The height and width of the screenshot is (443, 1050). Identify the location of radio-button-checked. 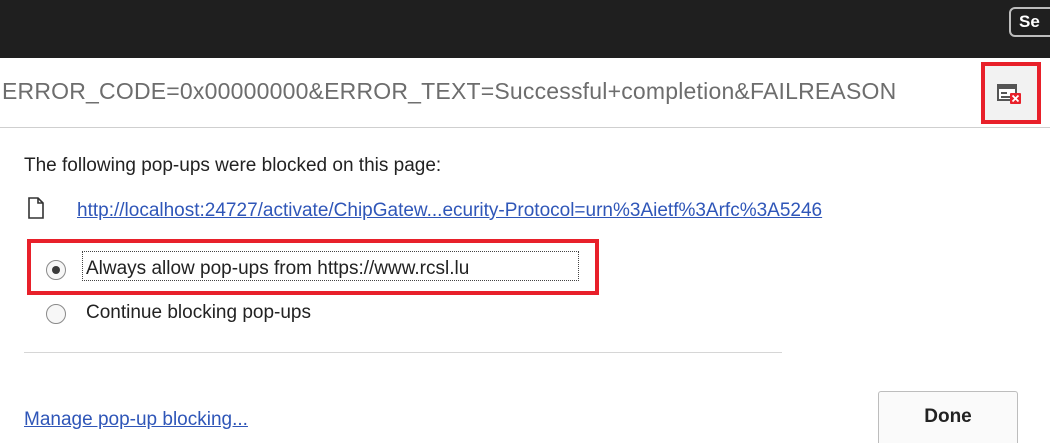
(56, 270).